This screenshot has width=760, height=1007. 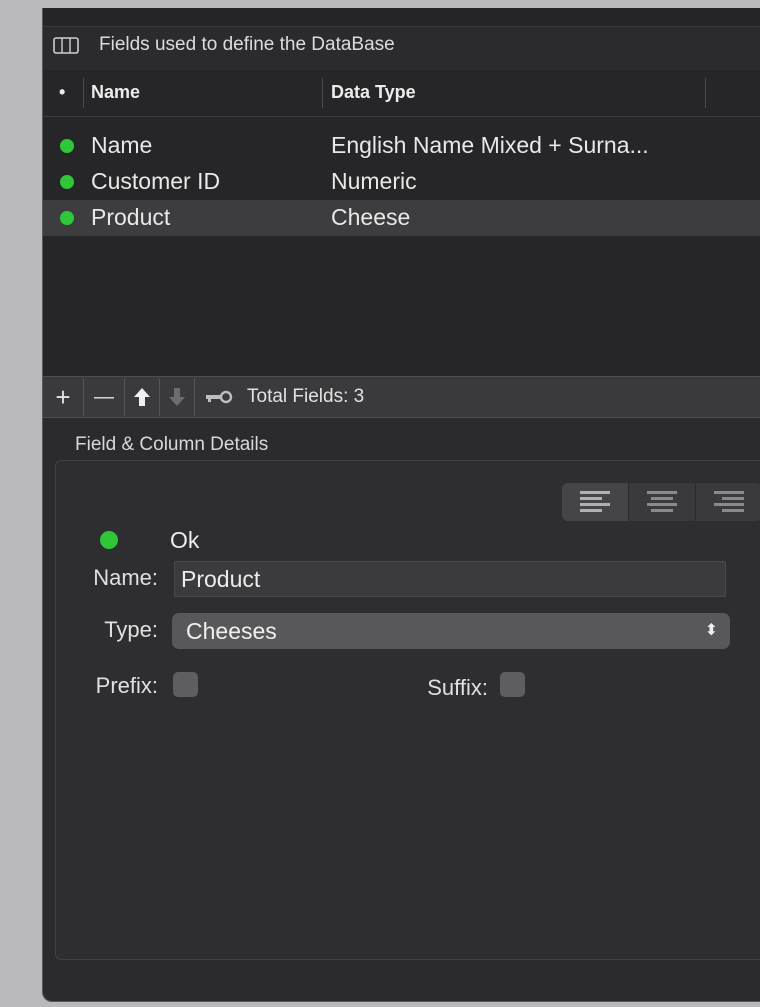 What do you see at coordinates (401, 45) in the screenshot?
I see `panel-header: Fields used to define the DataBase` at bounding box center [401, 45].